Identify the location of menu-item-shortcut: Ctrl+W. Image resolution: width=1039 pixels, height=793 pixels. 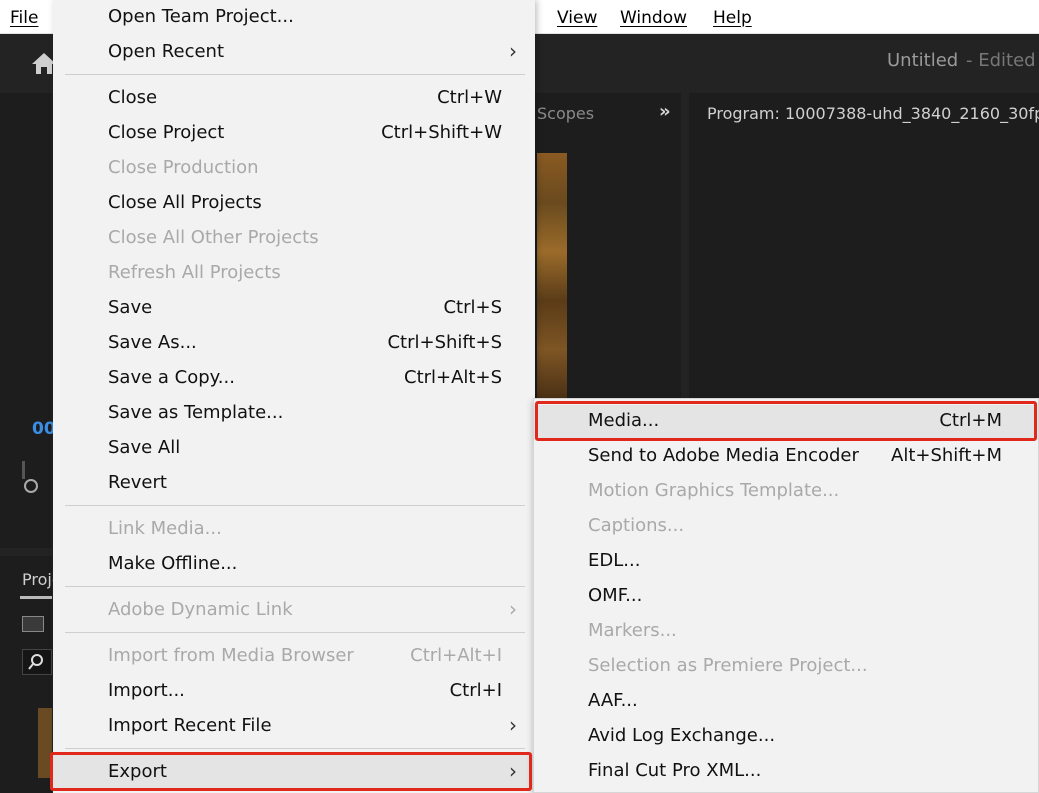
(469, 97).